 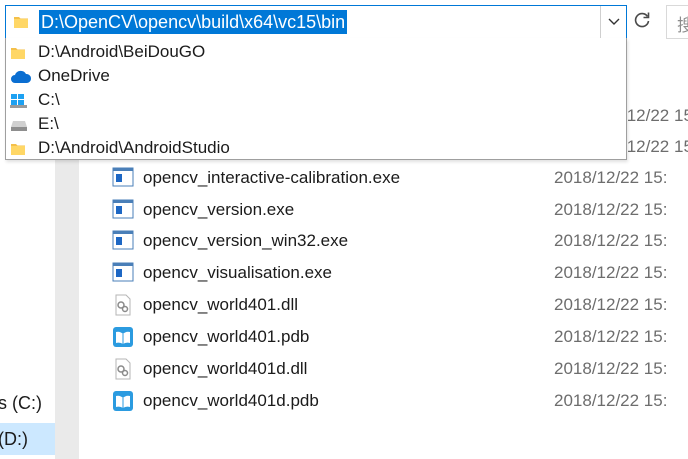 I want to click on address-dropdown-button, so click(x=613, y=22).